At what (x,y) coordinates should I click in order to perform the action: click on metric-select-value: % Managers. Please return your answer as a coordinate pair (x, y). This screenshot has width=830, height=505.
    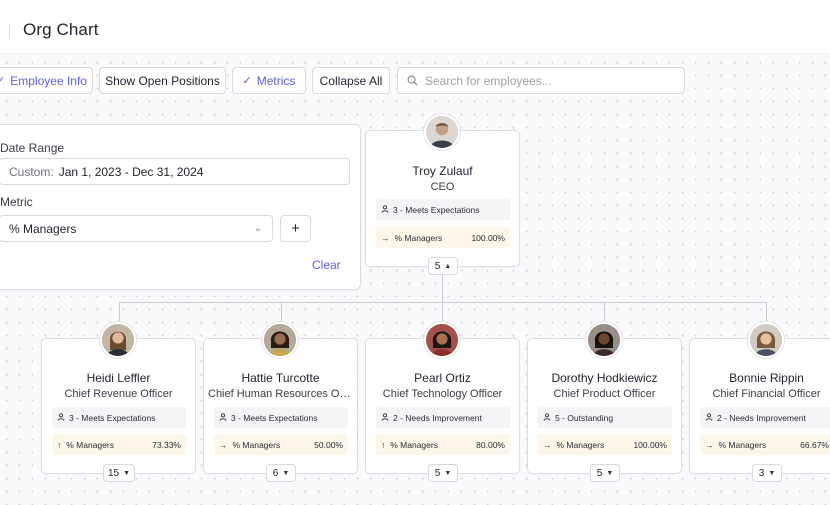
    Looking at the image, I should click on (43, 228).